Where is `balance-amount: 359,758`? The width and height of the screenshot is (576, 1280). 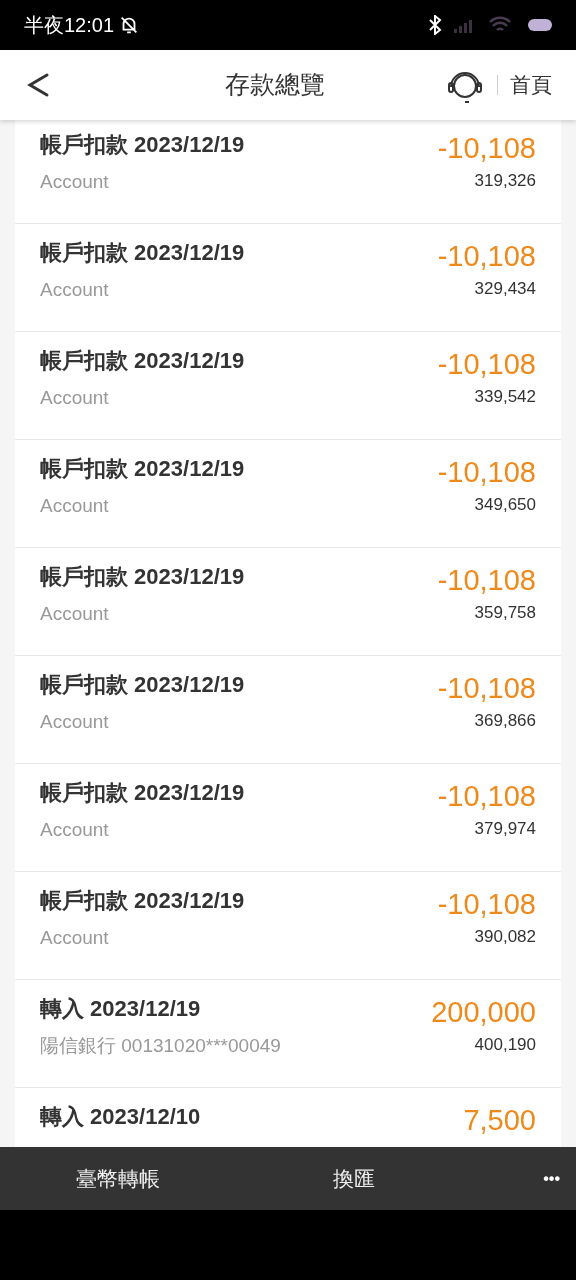
balance-amount: 359,758 is located at coordinates (505, 613).